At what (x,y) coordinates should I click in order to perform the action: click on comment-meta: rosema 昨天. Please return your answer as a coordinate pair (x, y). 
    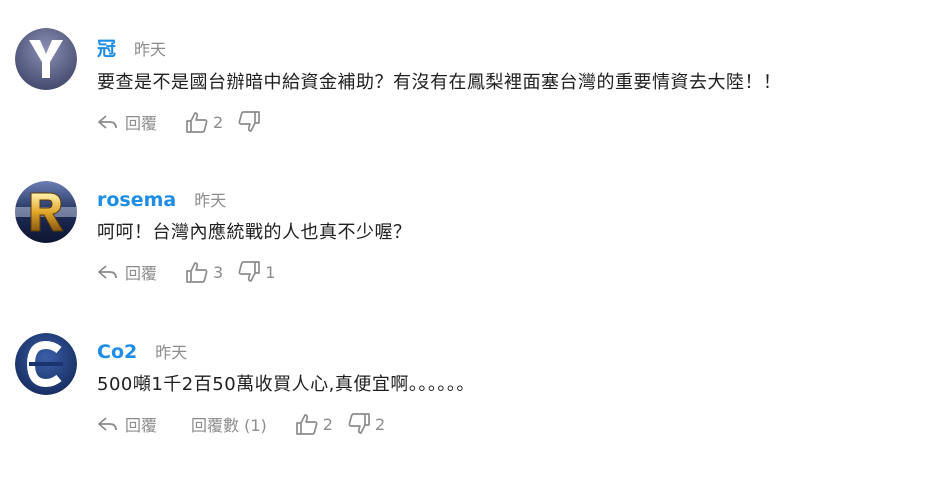
    Looking at the image, I should click on (161, 200).